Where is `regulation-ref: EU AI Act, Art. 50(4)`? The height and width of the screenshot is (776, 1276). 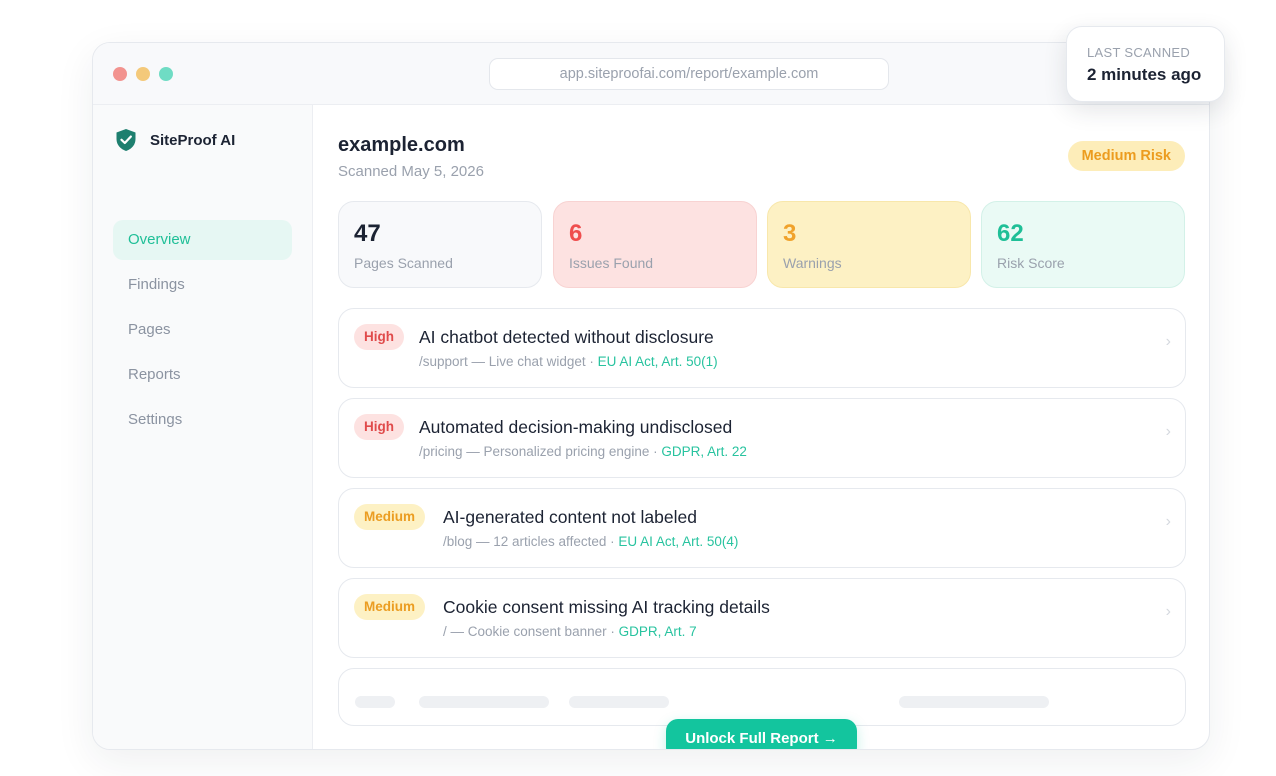
regulation-ref: EU AI Act, Art. 50(4) is located at coordinates (678, 541).